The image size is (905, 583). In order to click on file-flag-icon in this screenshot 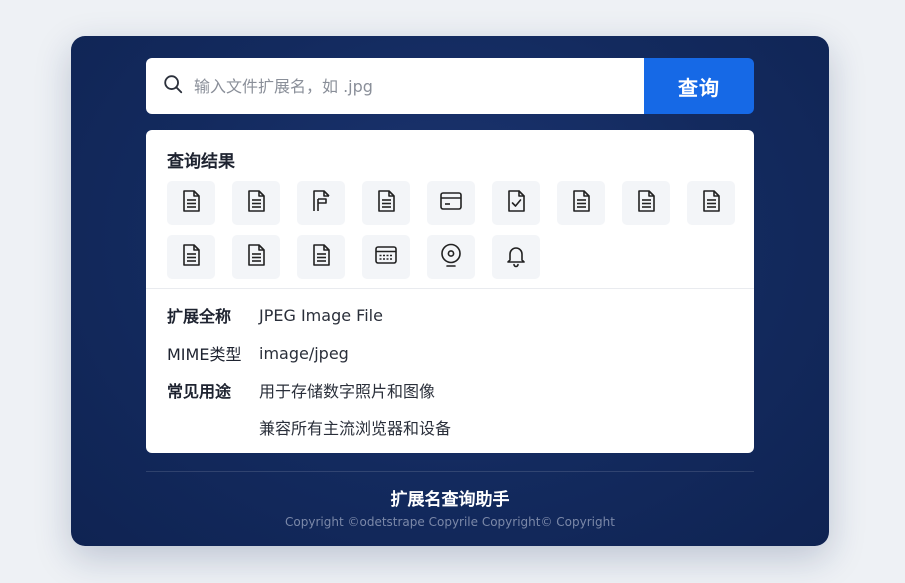, I will do `click(321, 203)`.